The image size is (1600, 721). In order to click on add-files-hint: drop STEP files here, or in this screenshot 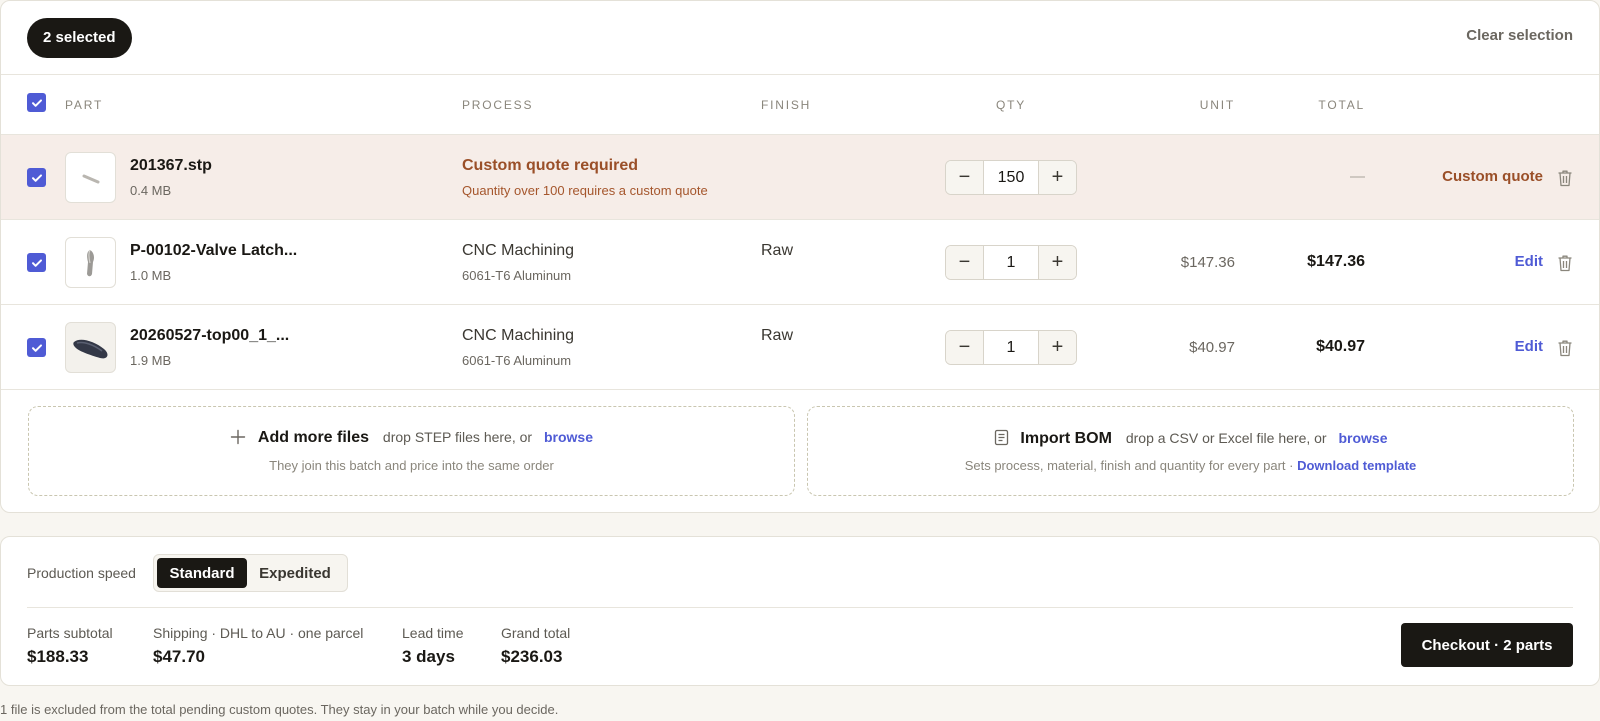, I will do `click(457, 437)`.